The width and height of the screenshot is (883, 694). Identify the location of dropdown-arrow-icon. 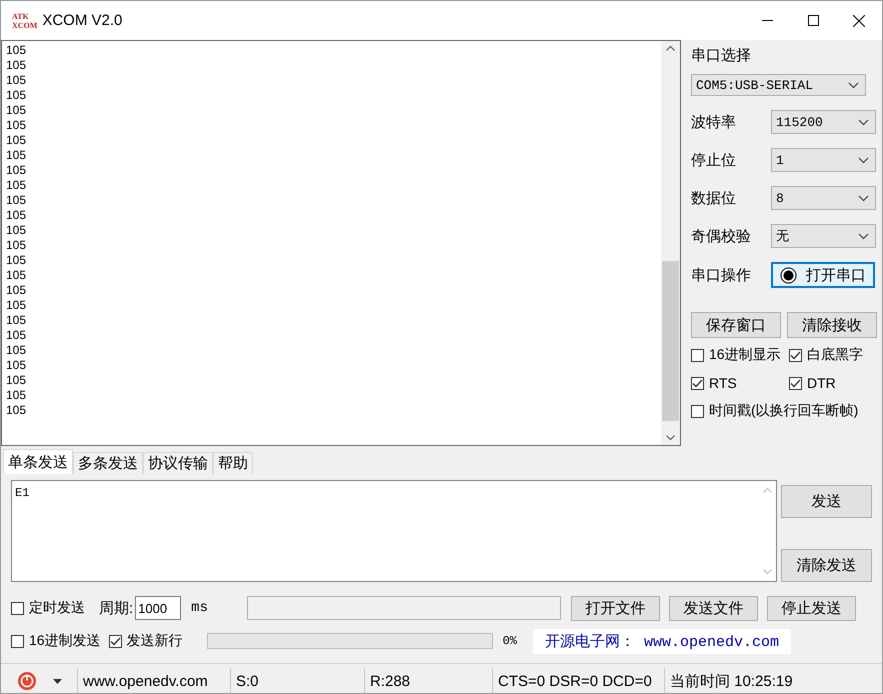
(57, 681).